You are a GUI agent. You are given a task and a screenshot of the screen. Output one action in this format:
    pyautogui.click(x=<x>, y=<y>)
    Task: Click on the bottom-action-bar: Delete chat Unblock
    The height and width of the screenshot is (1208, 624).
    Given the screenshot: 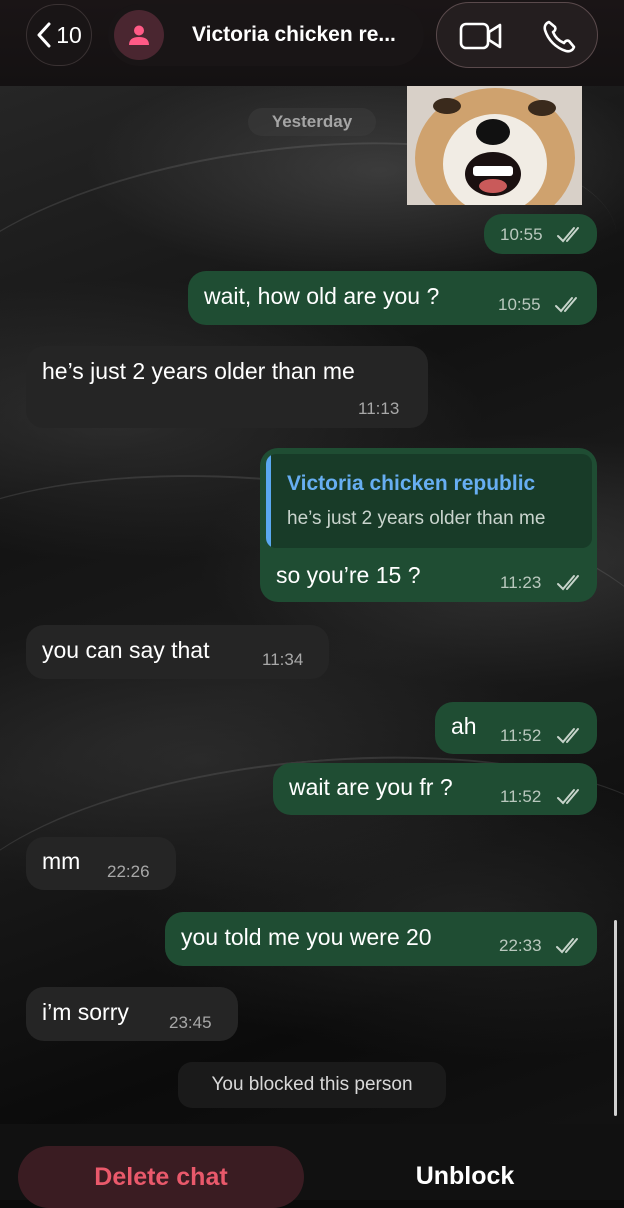 What is the action you would take?
    pyautogui.click(x=312, y=1166)
    